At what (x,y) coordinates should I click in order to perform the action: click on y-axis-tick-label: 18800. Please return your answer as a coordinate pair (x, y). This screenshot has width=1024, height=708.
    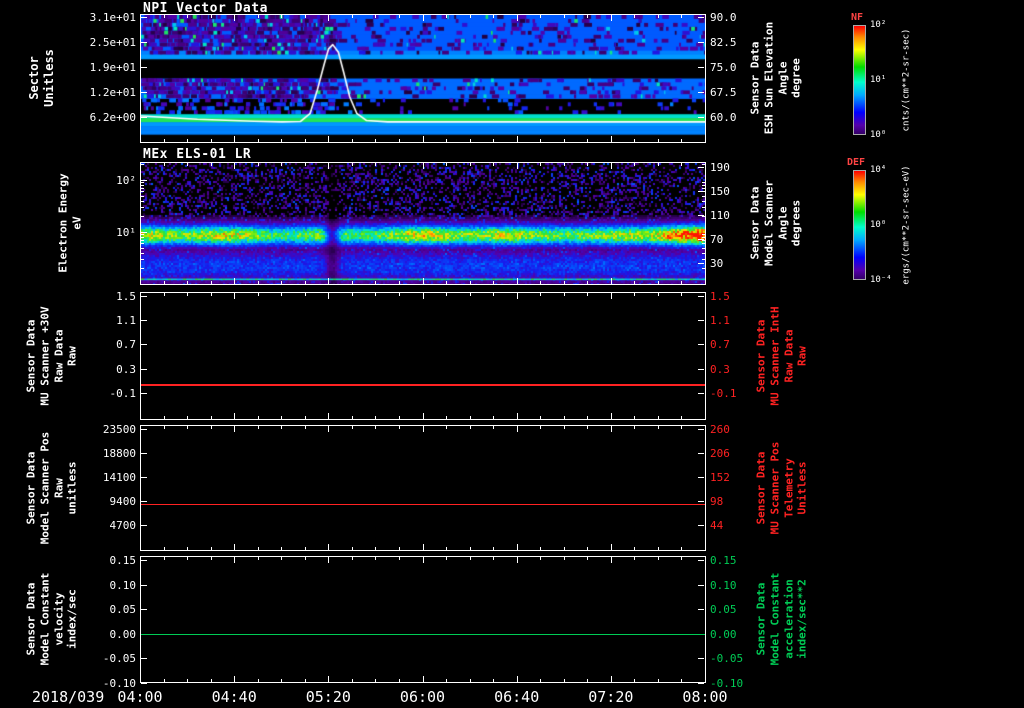
    Looking at the image, I should click on (119, 453).